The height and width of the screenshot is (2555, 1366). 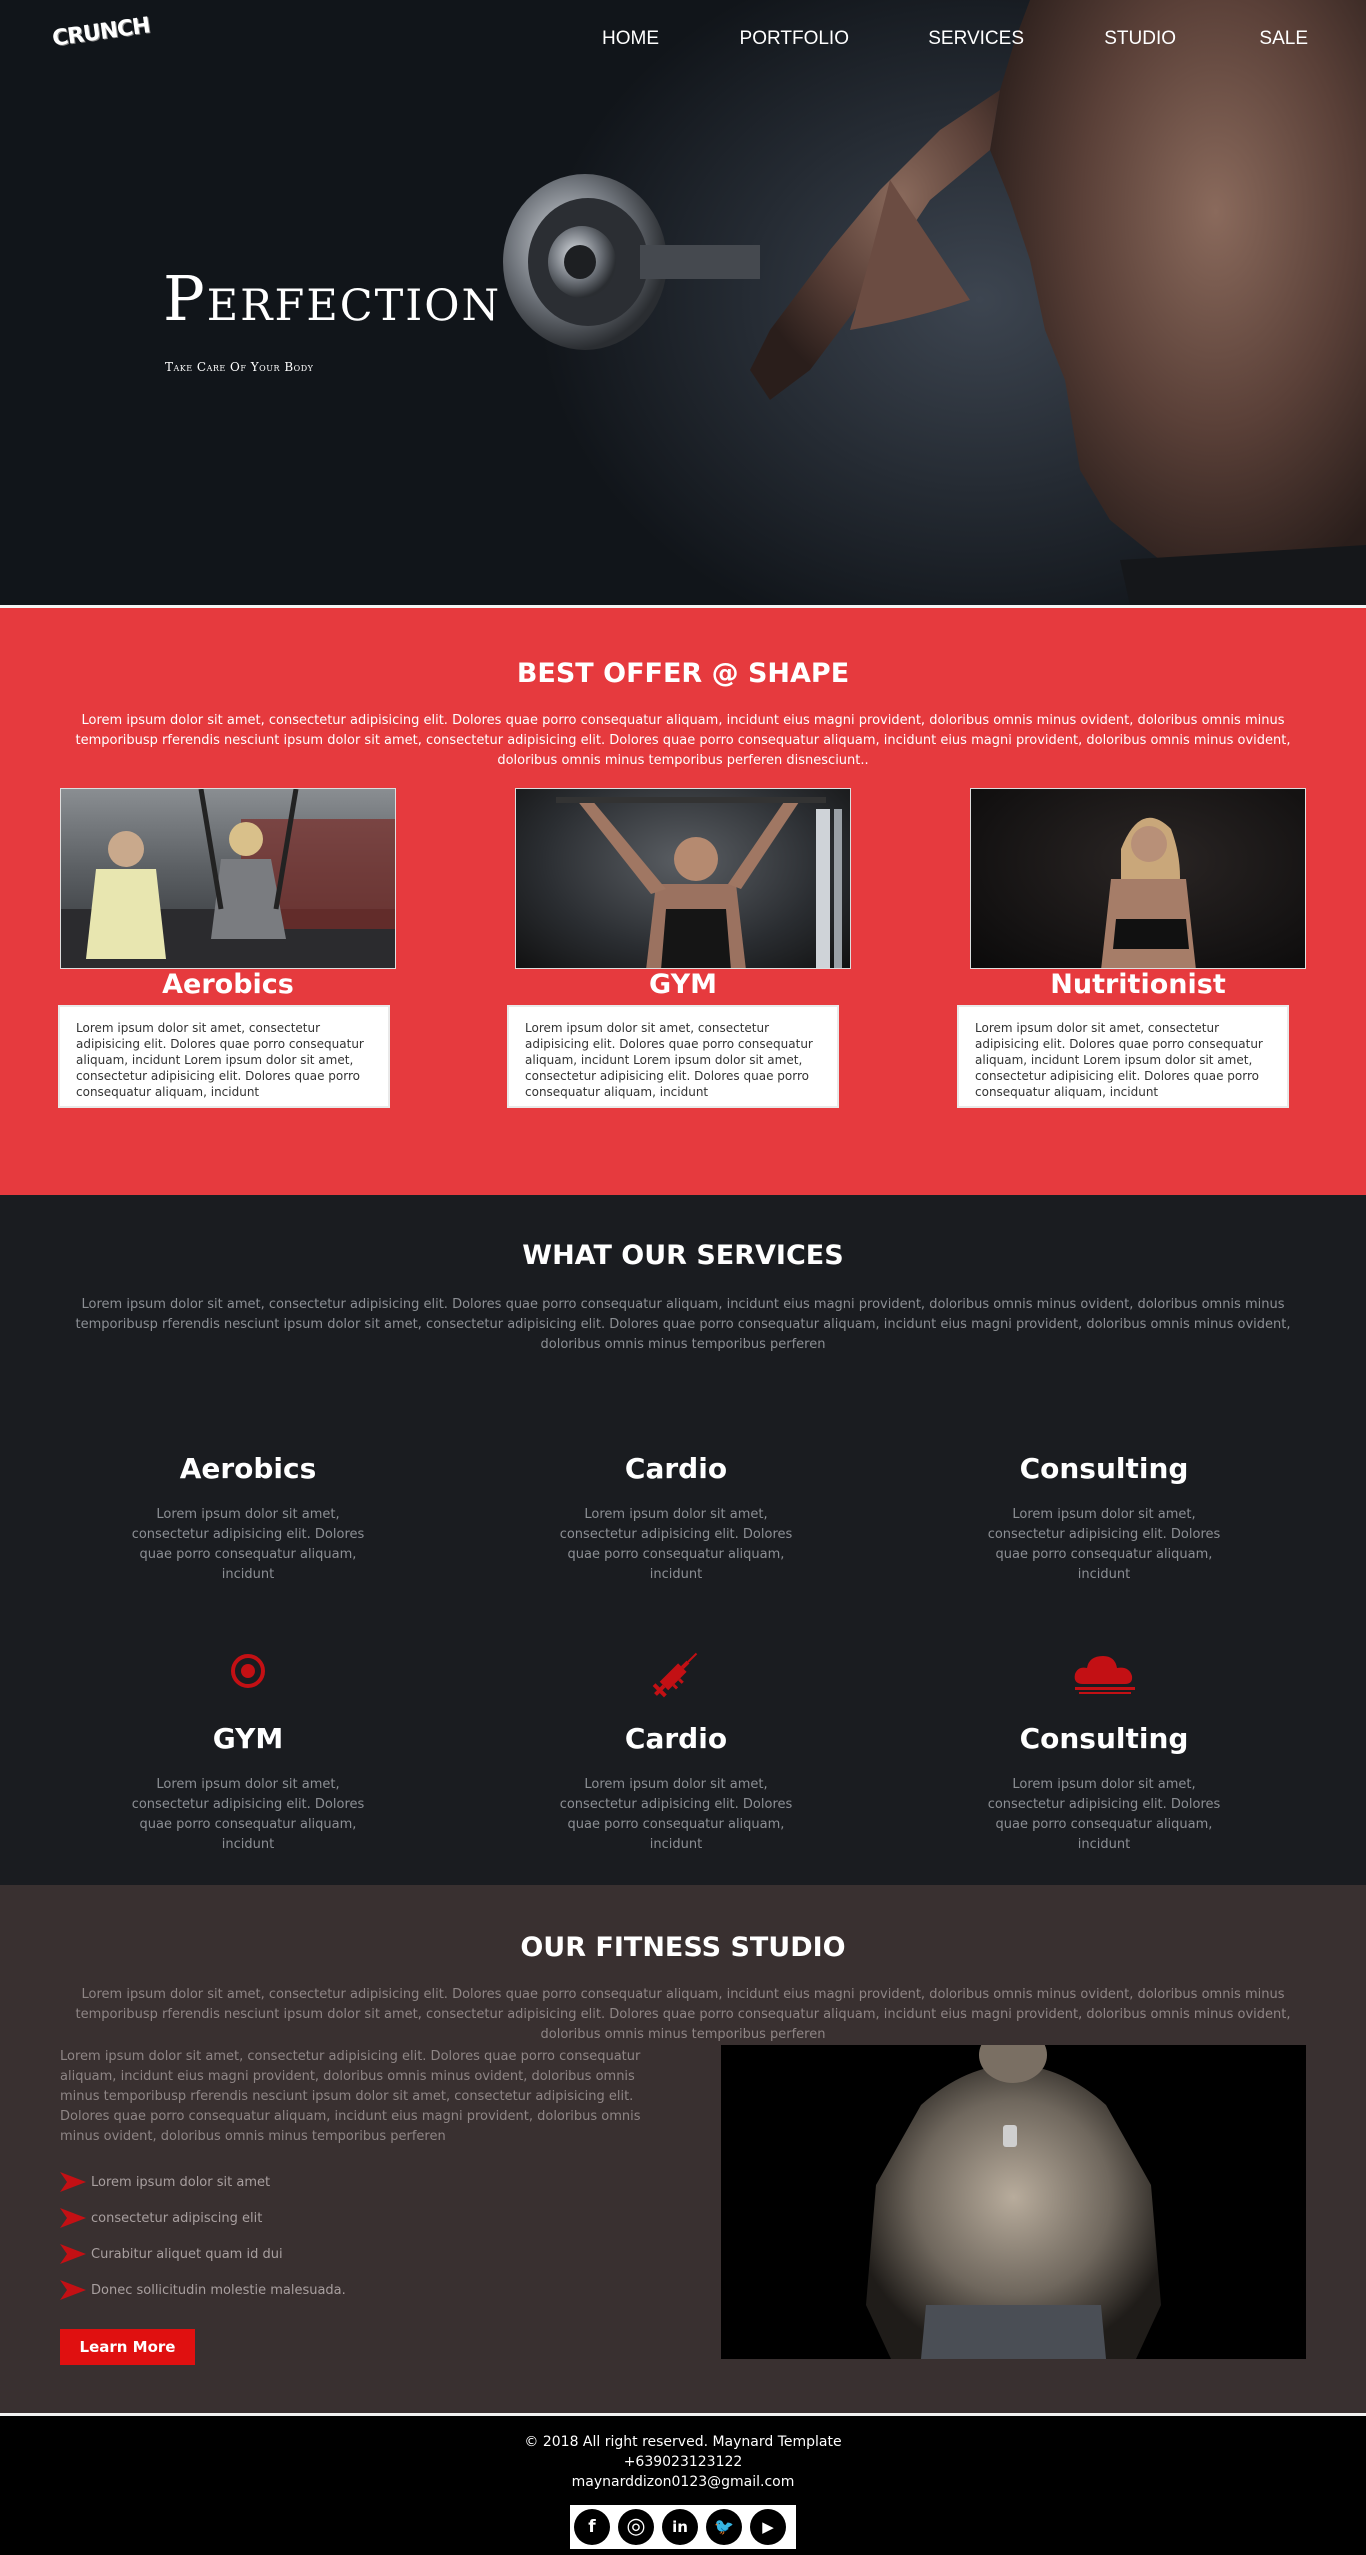 What do you see at coordinates (332, 298) in the screenshot?
I see `hero-title: Perfection` at bounding box center [332, 298].